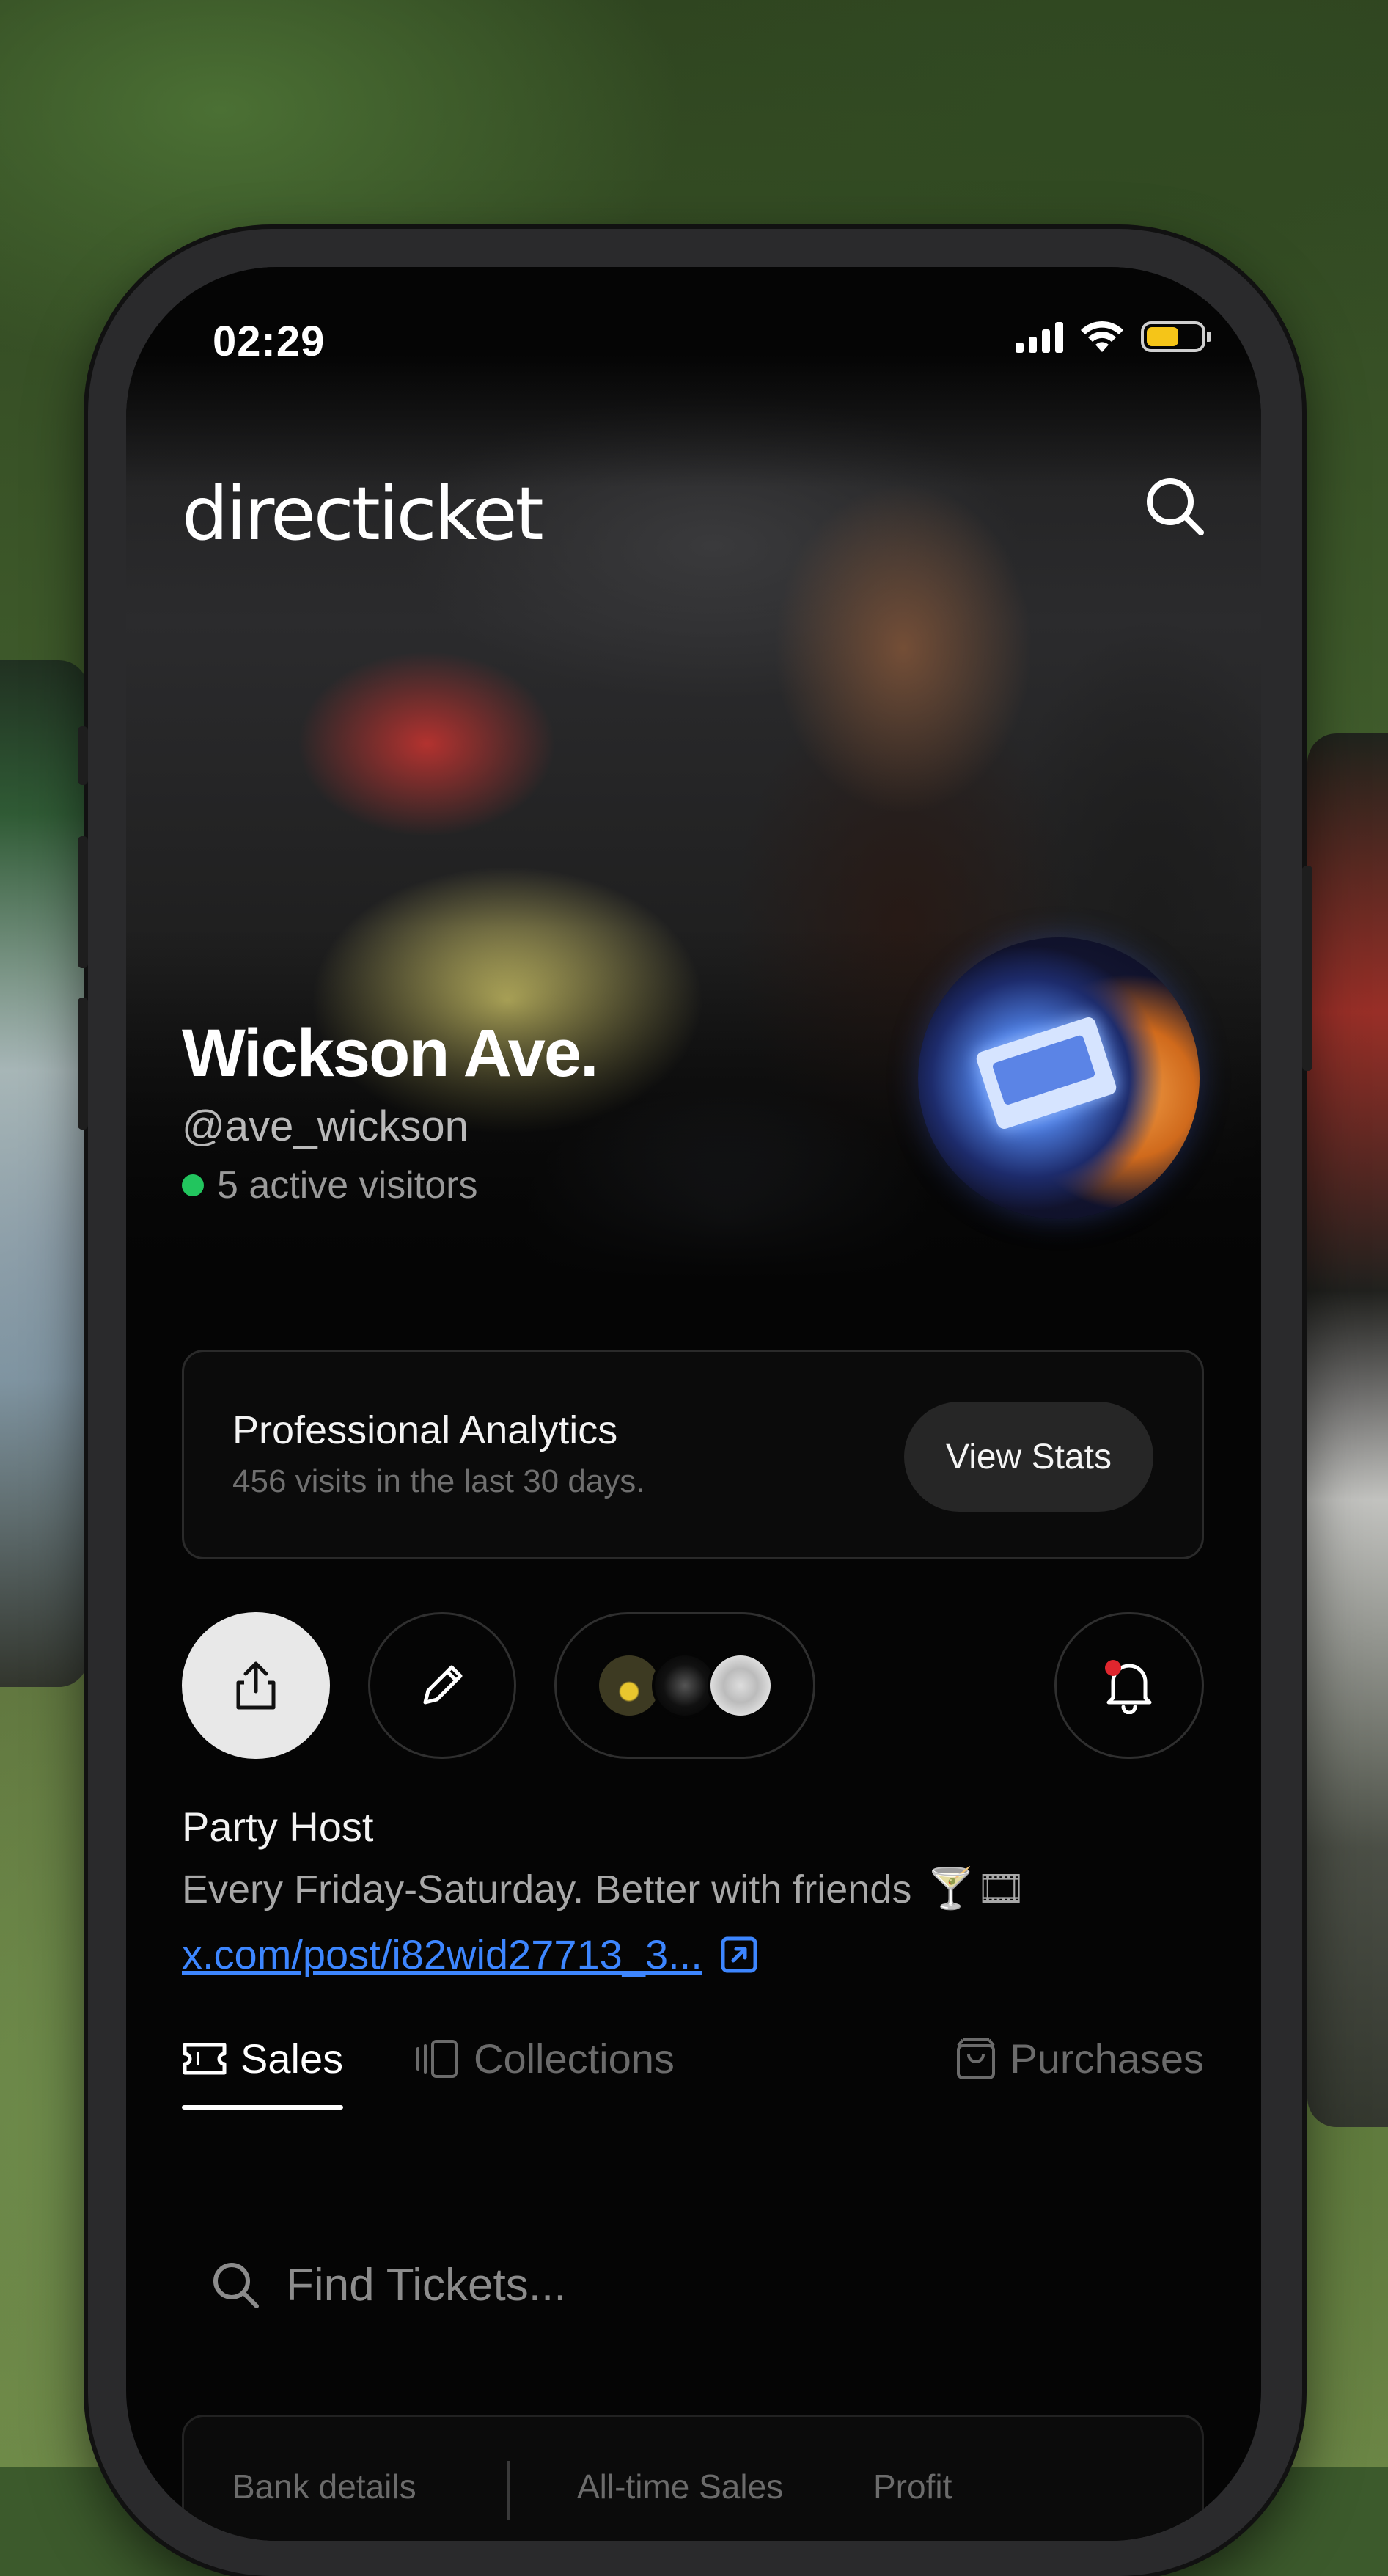  I want to click on phone-volume-up, so click(83, 902).